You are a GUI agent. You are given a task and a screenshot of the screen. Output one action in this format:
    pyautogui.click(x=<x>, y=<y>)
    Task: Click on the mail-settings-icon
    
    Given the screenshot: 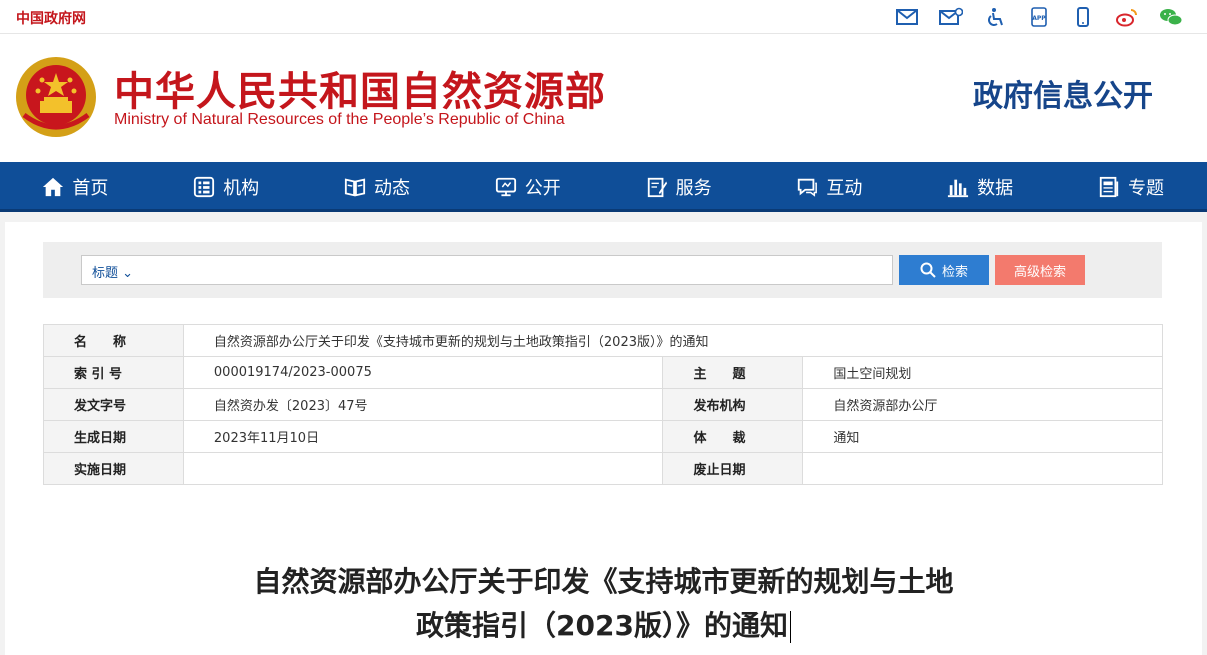 What is the action you would take?
    pyautogui.click(x=951, y=17)
    